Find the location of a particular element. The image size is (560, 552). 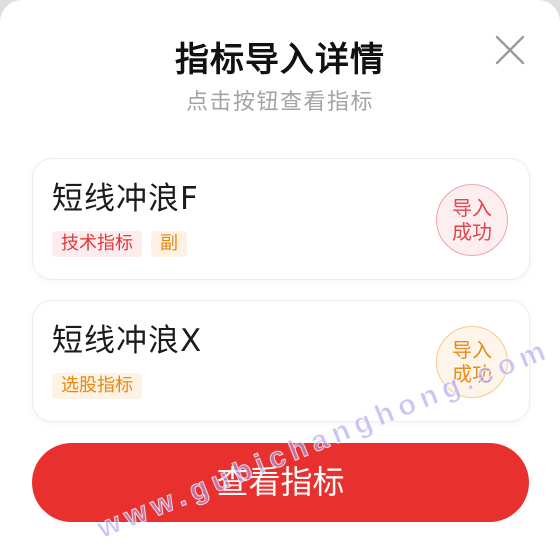

indicator-type-tag: 选股指标 is located at coordinates (97, 386).